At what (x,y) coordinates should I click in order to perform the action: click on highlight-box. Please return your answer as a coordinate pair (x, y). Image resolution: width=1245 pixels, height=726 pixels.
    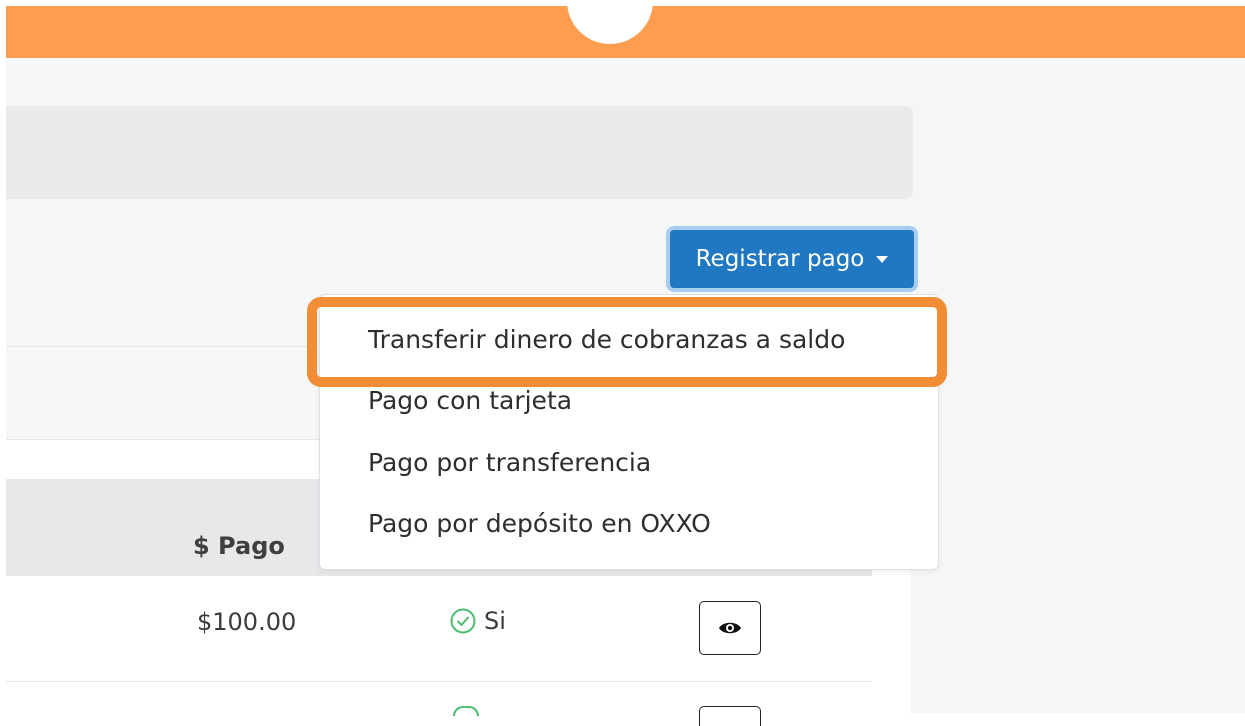
    Looking at the image, I should click on (627, 342).